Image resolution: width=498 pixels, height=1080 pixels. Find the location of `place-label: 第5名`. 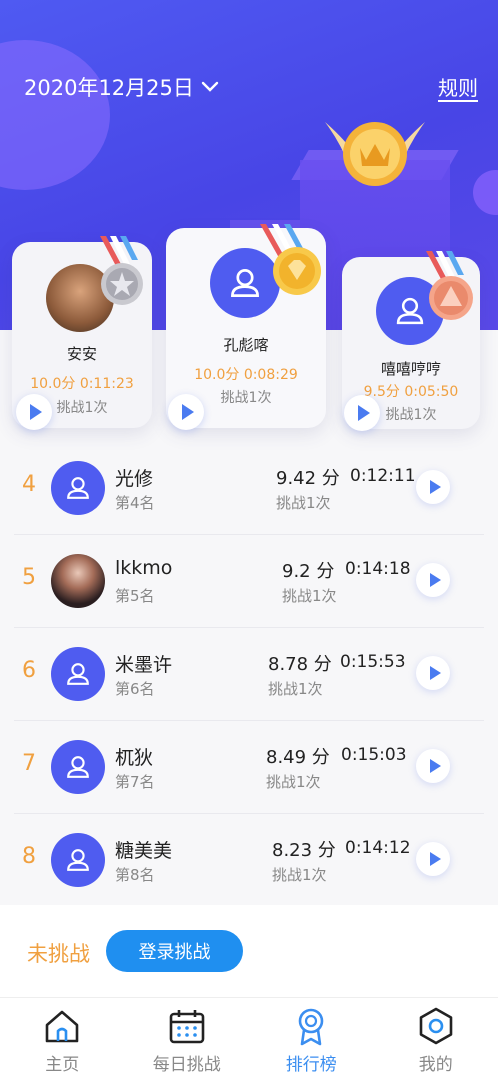

place-label: 第5名 is located at coordinates (135, 596).